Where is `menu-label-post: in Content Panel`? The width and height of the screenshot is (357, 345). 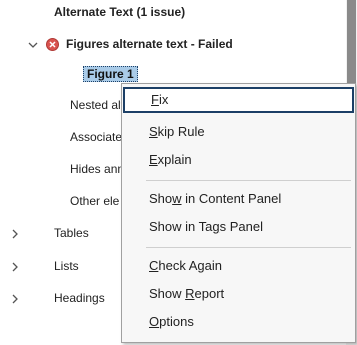
menu-label-post: in Content Panel is located at coordinates (231, 198).